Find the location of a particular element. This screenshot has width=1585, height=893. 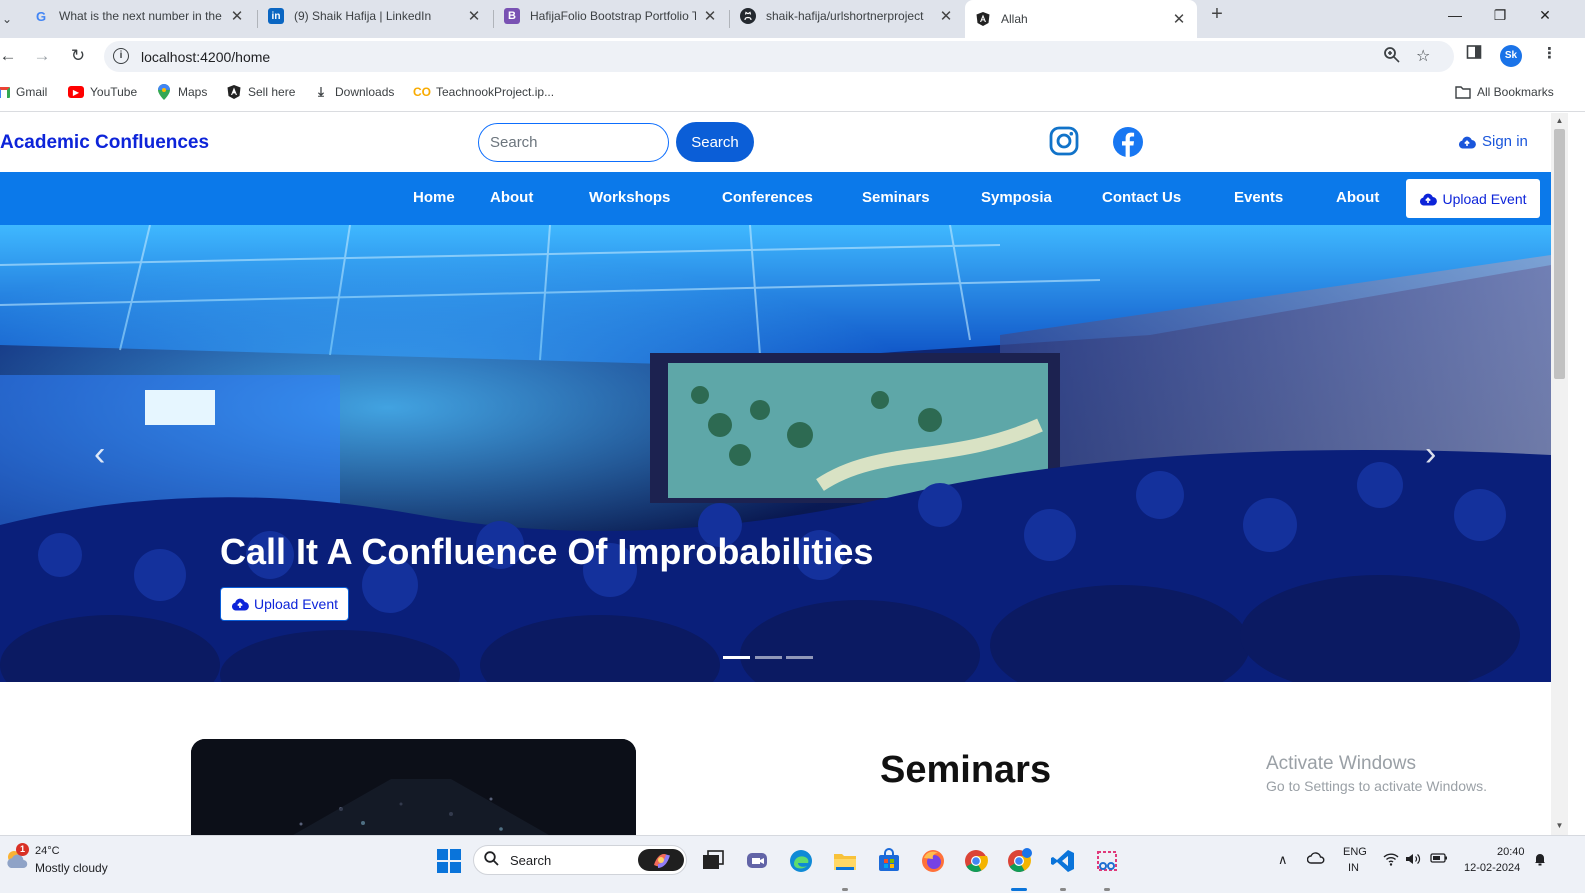

reload-icon: ↻ is located at coordinates (78, 56).